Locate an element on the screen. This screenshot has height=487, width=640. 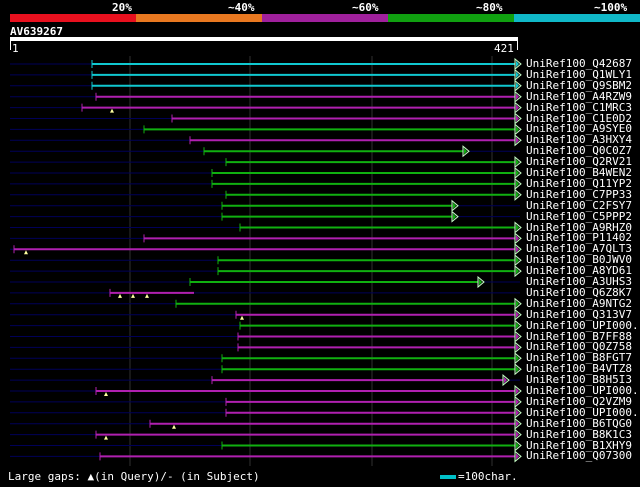
scale-key-swatch is located at coordinates (448, 477).